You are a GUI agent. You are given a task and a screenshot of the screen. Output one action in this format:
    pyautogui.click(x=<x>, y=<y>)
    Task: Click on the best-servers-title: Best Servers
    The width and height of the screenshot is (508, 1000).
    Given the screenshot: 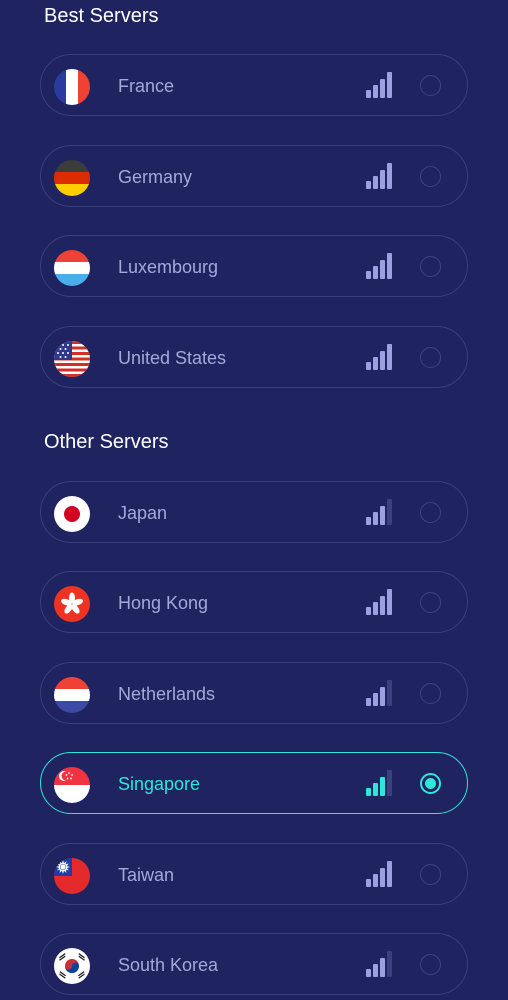 What is the action you would take?
    pyautogui.click(x=101, y=16)
    